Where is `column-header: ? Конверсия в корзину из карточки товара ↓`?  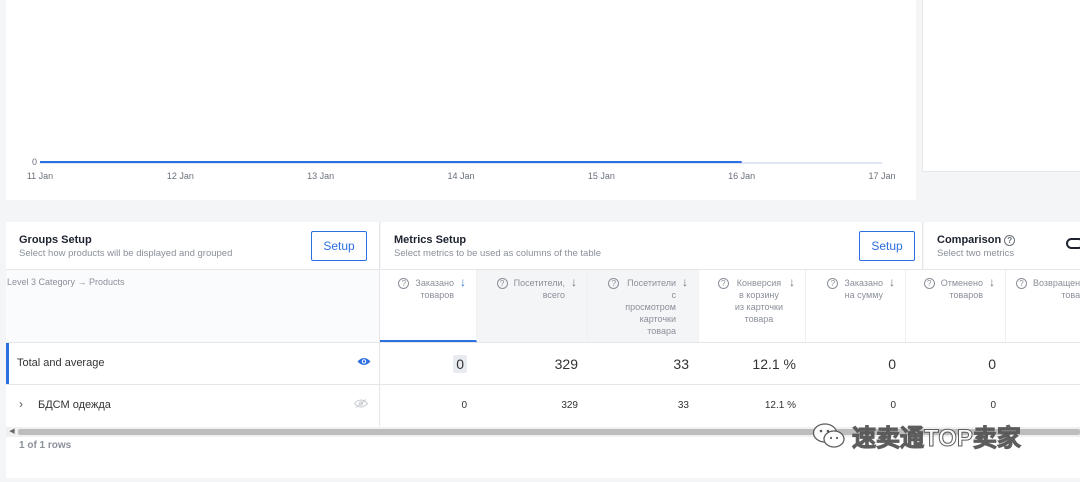 column-header: ? Конверсия в корзину из карточки товара ↓ is located at coordinates (752, 306).